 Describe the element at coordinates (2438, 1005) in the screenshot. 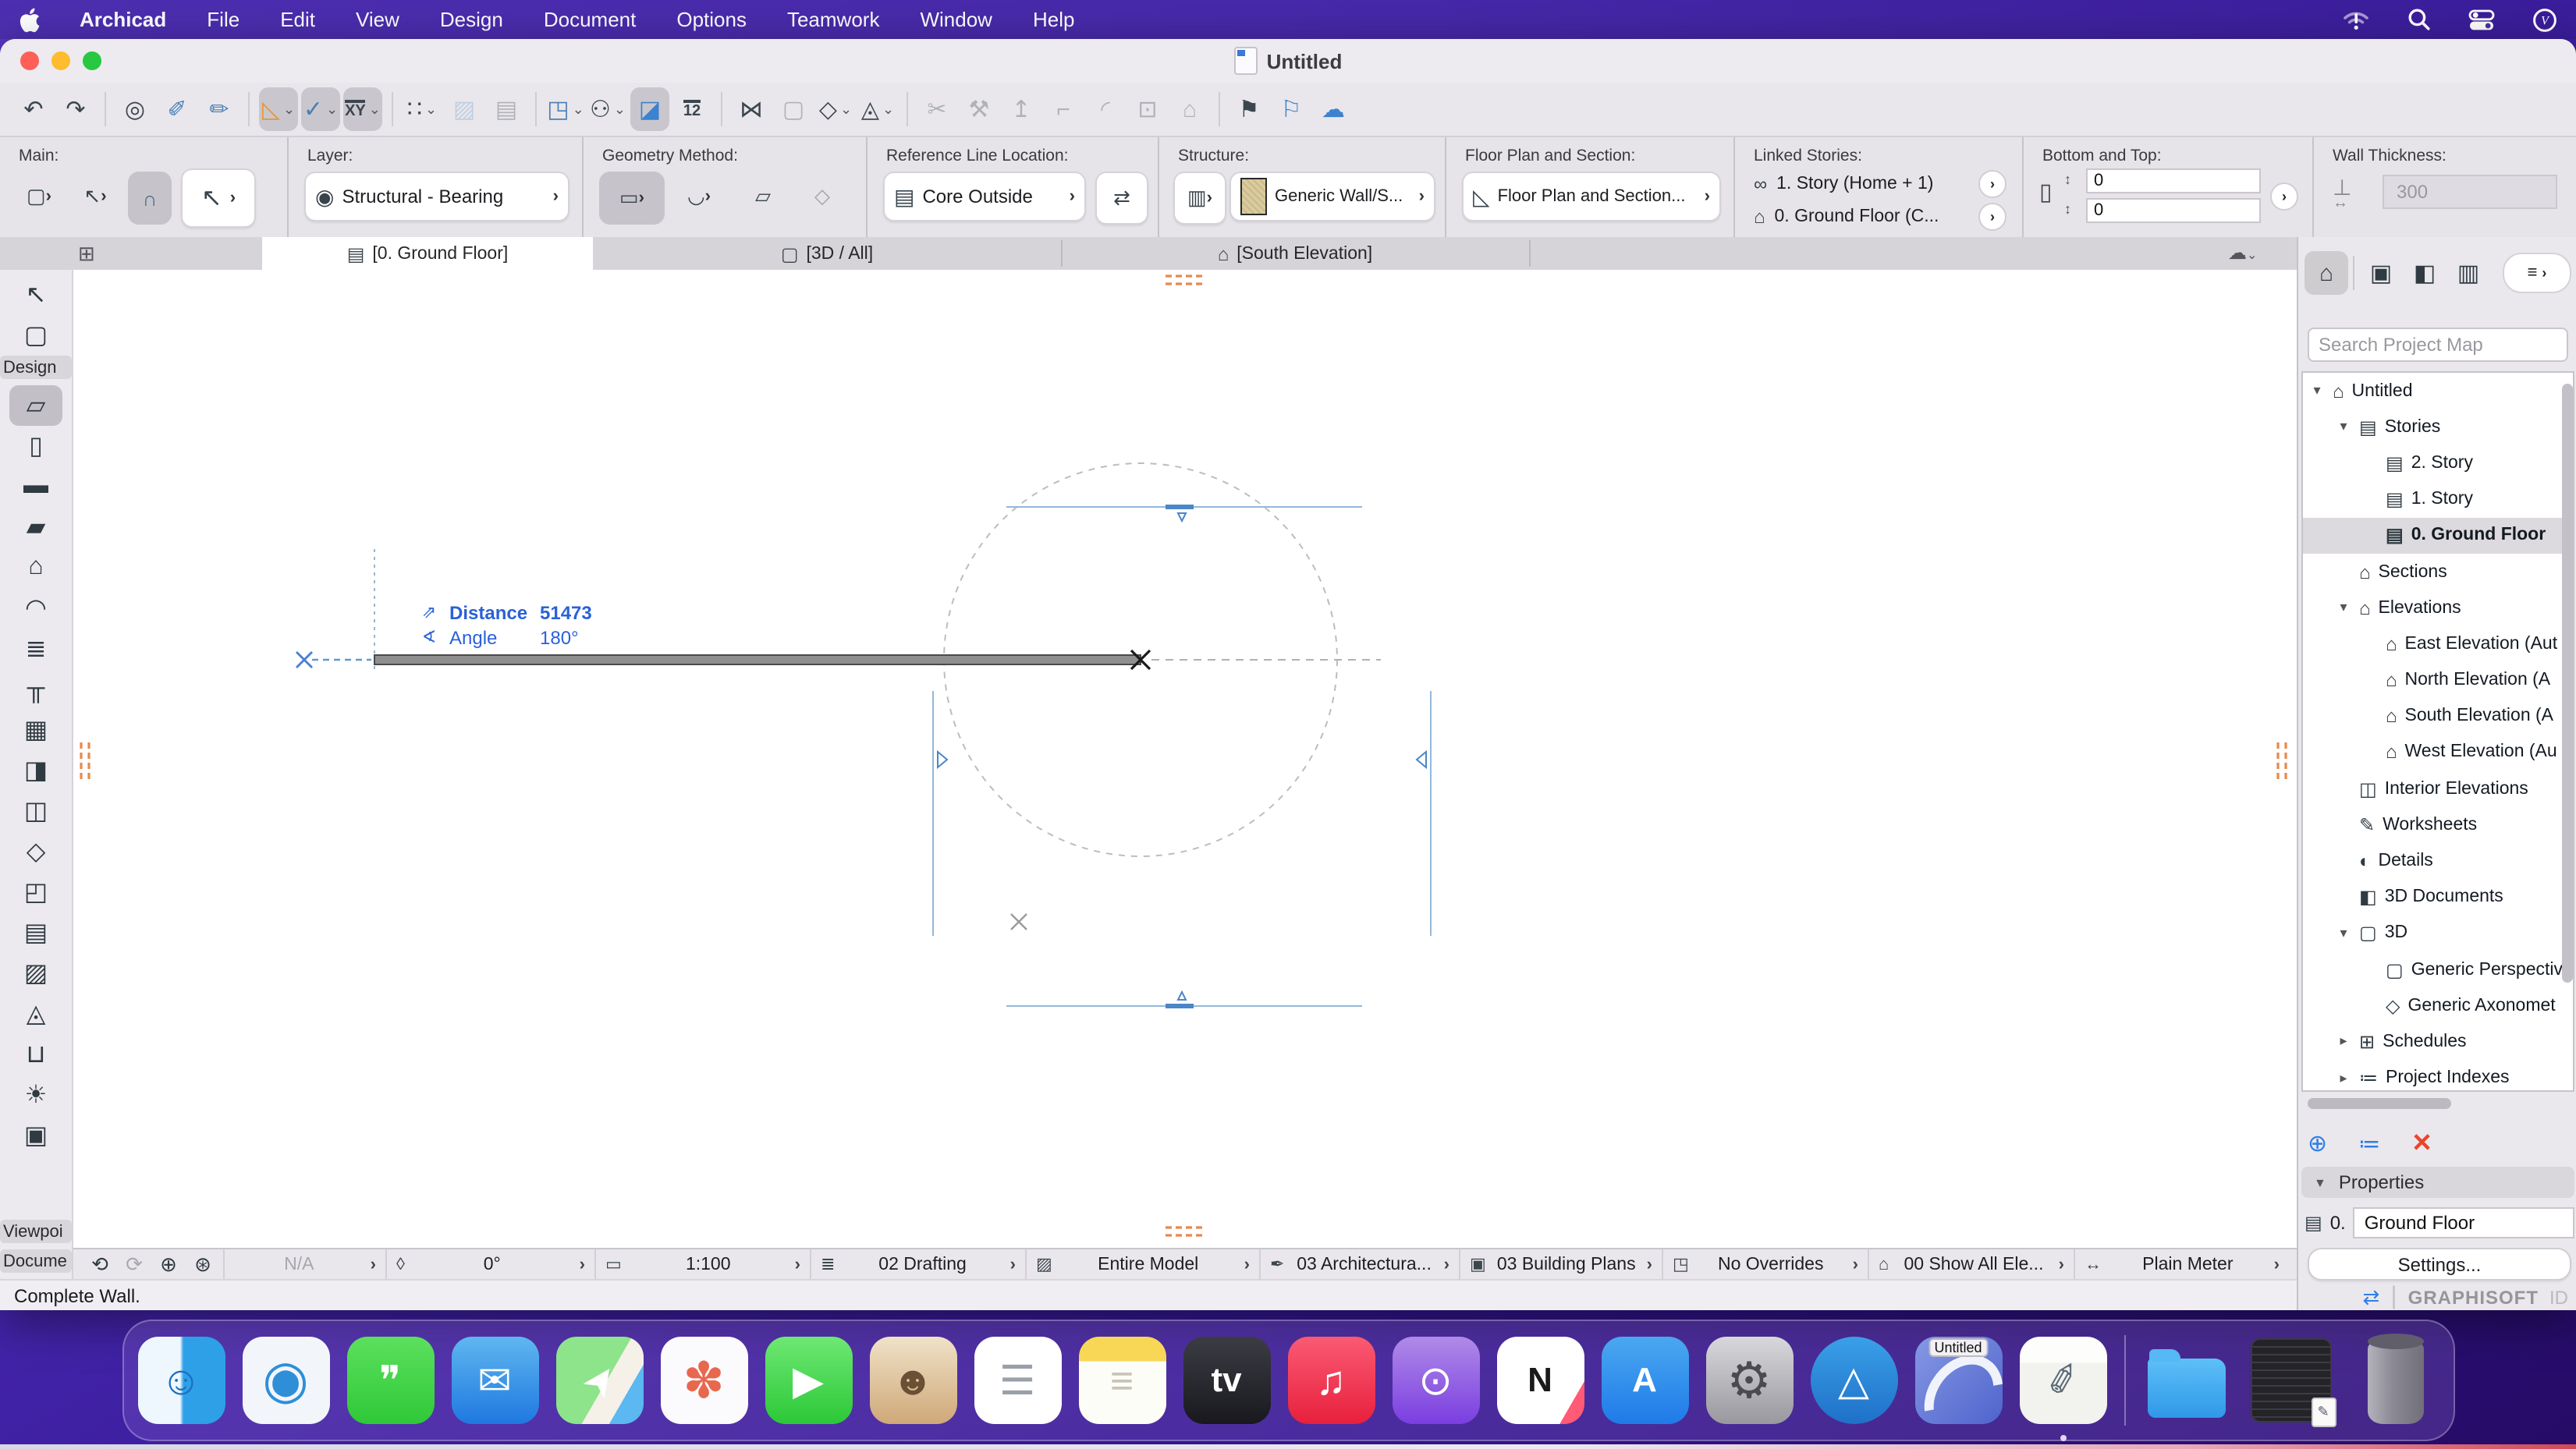

I see `tree-item-generic-axonomet: ◇ Generic Axonomet` at that location.